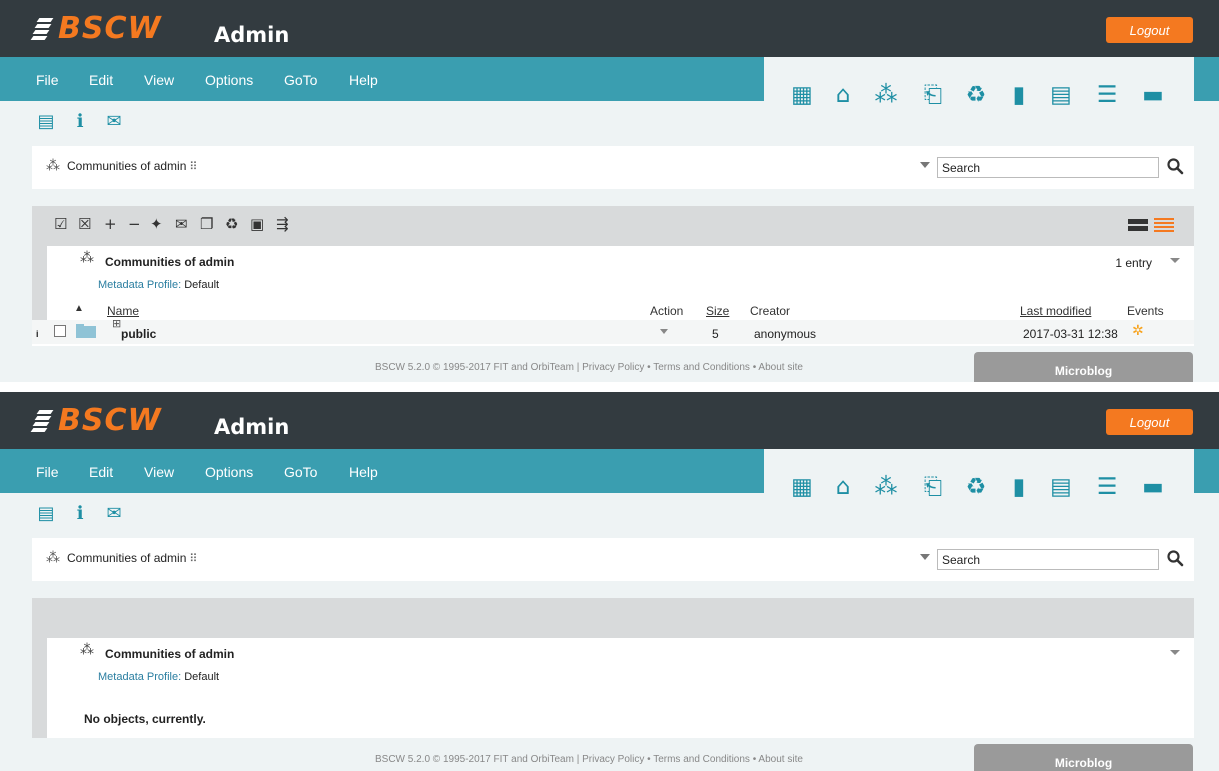 The width and height of the screenshot is (1219, 771). What do you see at coordinates (138, 334) in the screenshot?
I see `row-name: public` at bounding box center [138, 334].